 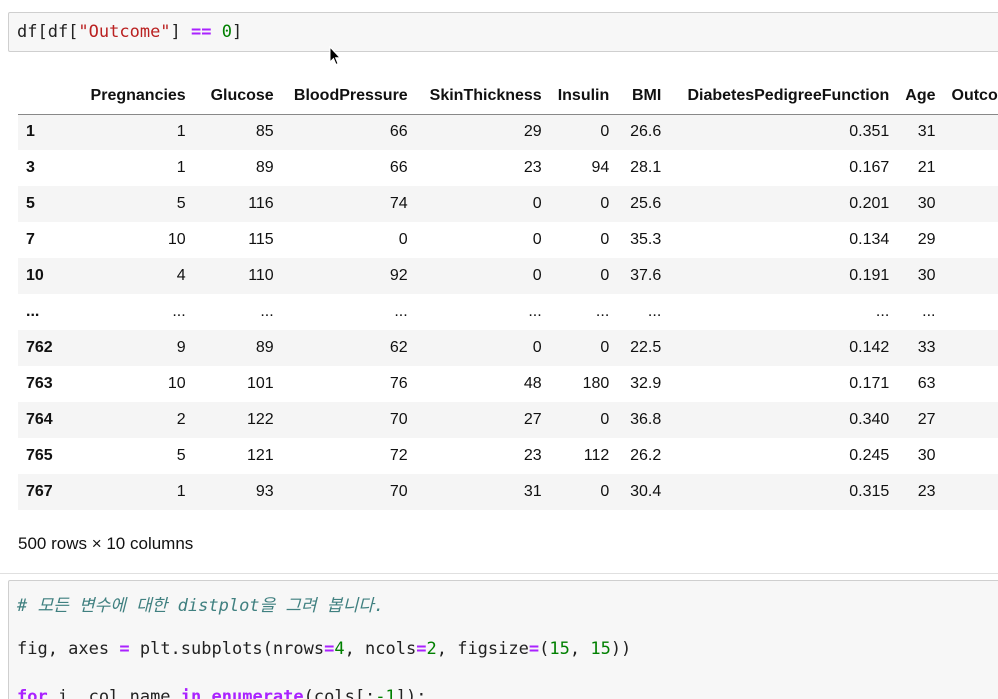 What do you see at coordinates (783, 96) in the screenshot?
I see `column-header: DiabetesPedigreeFunction` at bounding box center [783, 96].